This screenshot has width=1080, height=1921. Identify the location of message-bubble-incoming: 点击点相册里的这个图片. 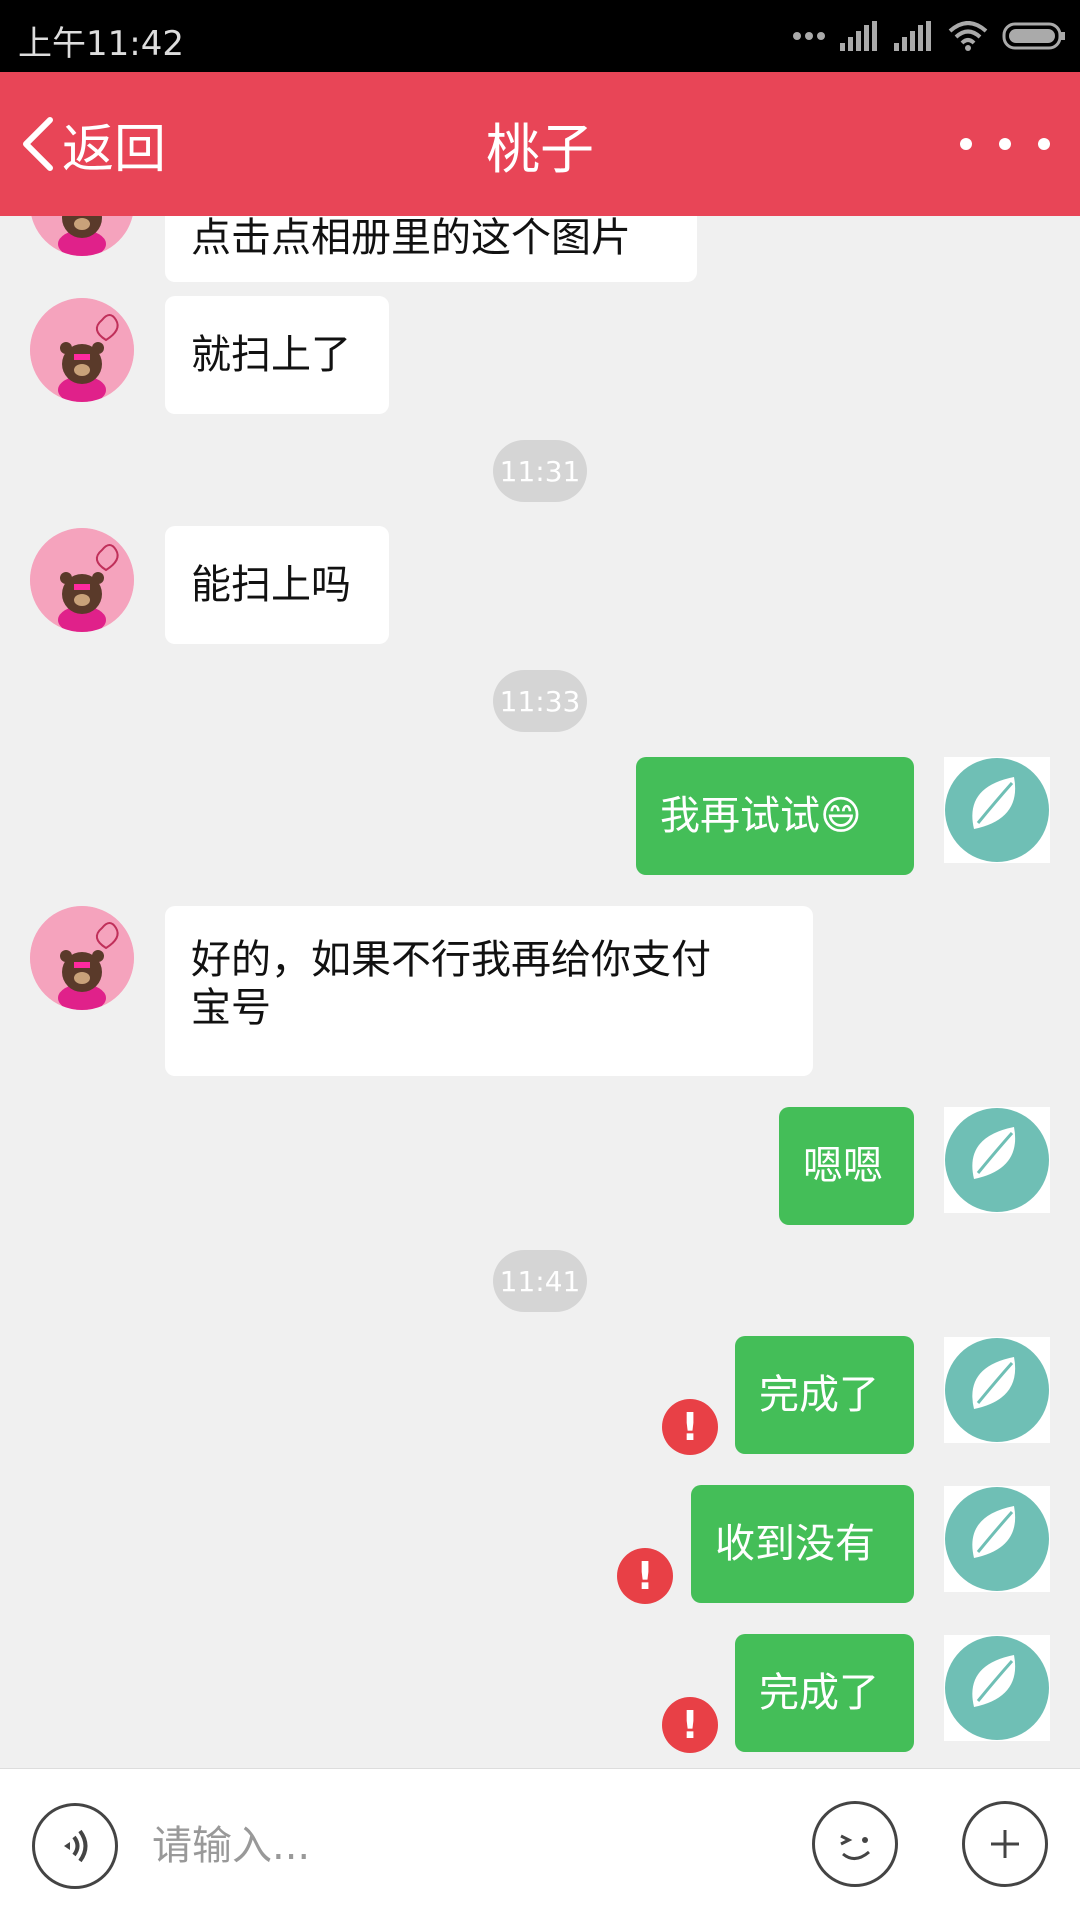
(431, 249).